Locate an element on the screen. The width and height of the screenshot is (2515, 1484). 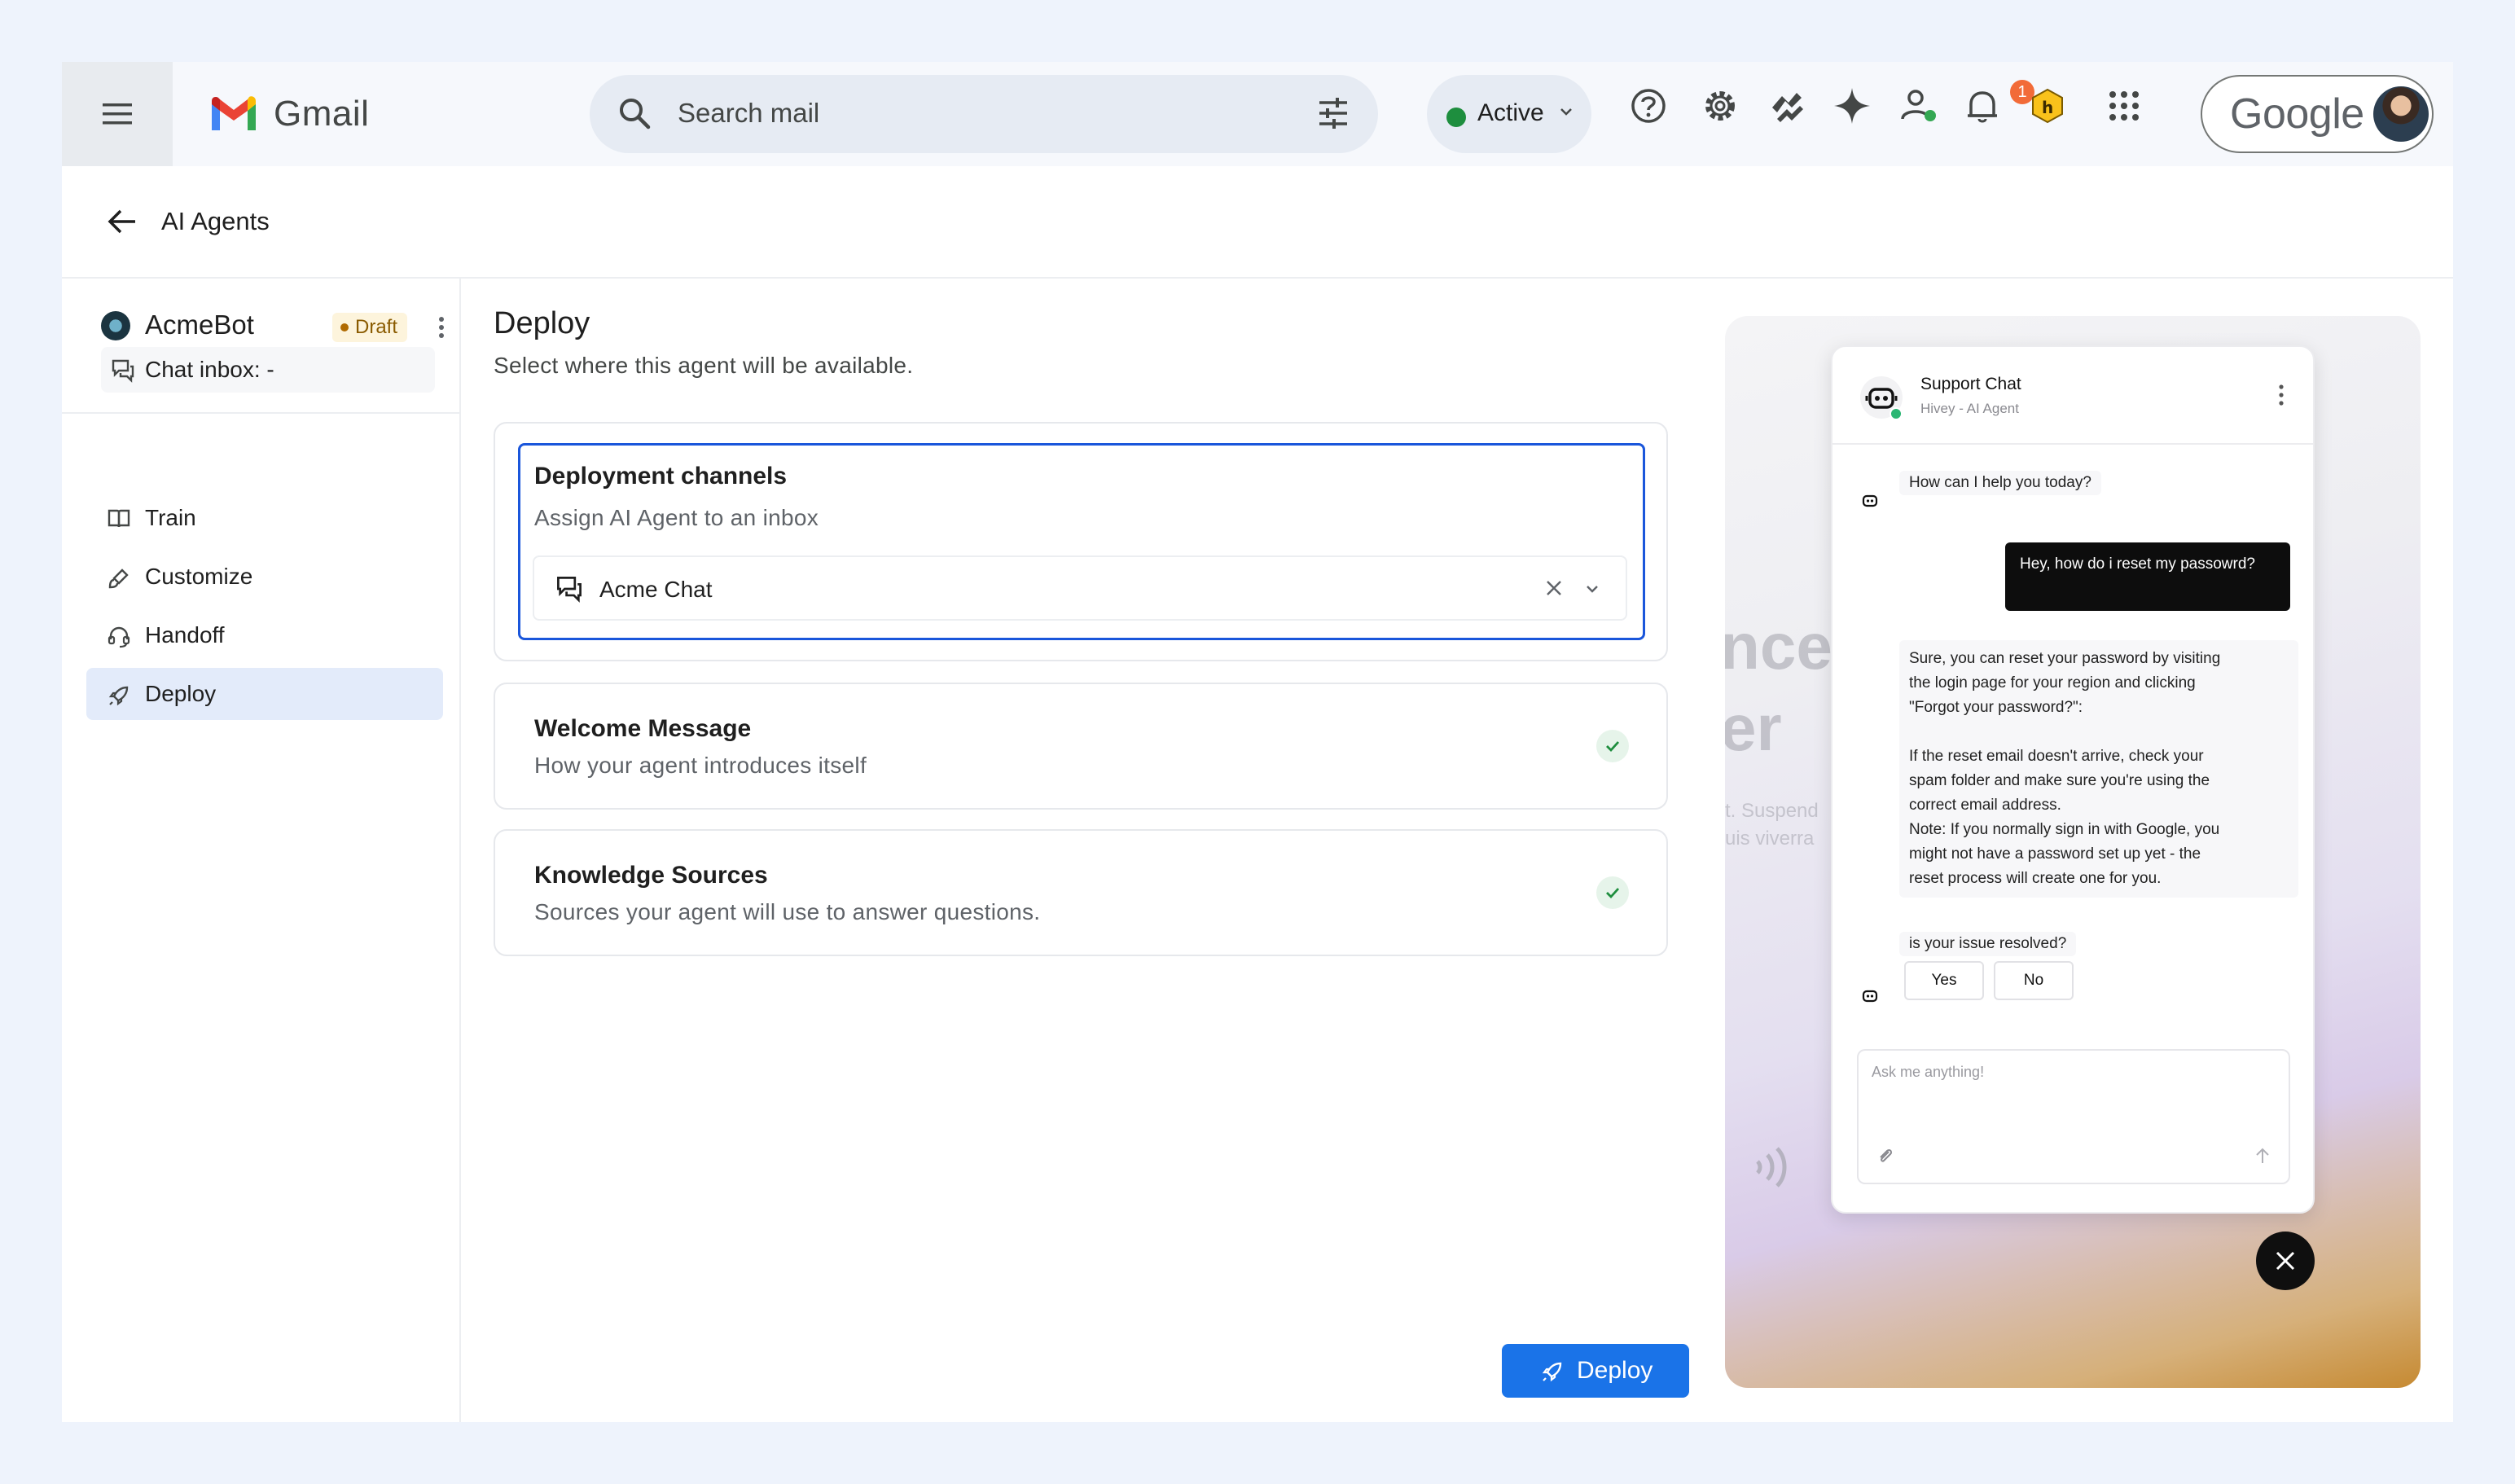
hamburger-icon is located at coordinates (118, 114).